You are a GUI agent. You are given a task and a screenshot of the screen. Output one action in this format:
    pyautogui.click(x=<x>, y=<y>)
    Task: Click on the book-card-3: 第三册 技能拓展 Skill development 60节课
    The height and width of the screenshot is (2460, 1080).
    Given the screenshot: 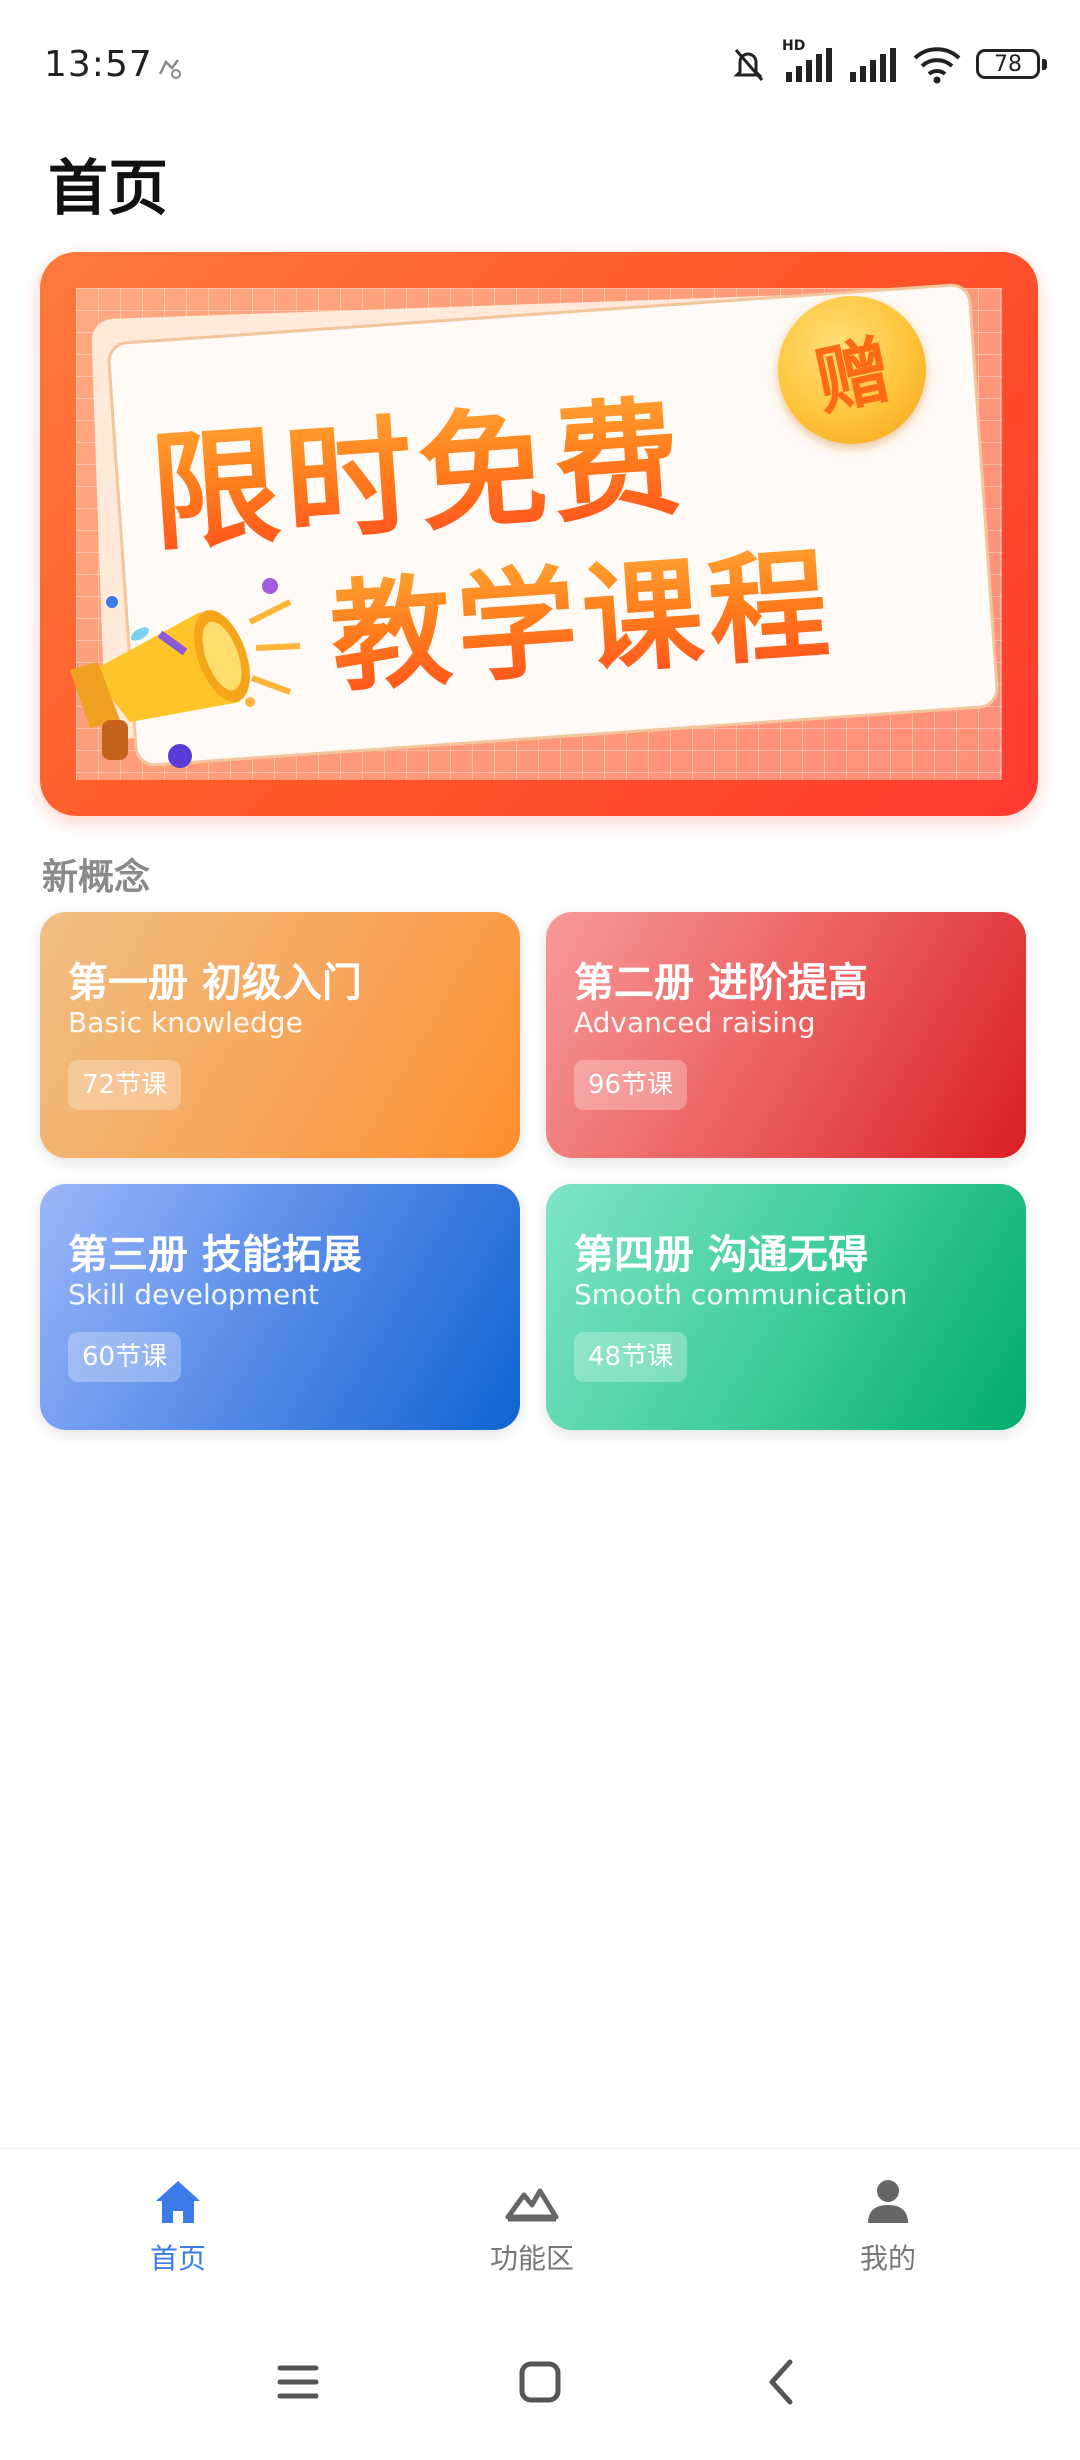 What is the action you would take?
    pyautogui.click(x=280, y=1307)
    